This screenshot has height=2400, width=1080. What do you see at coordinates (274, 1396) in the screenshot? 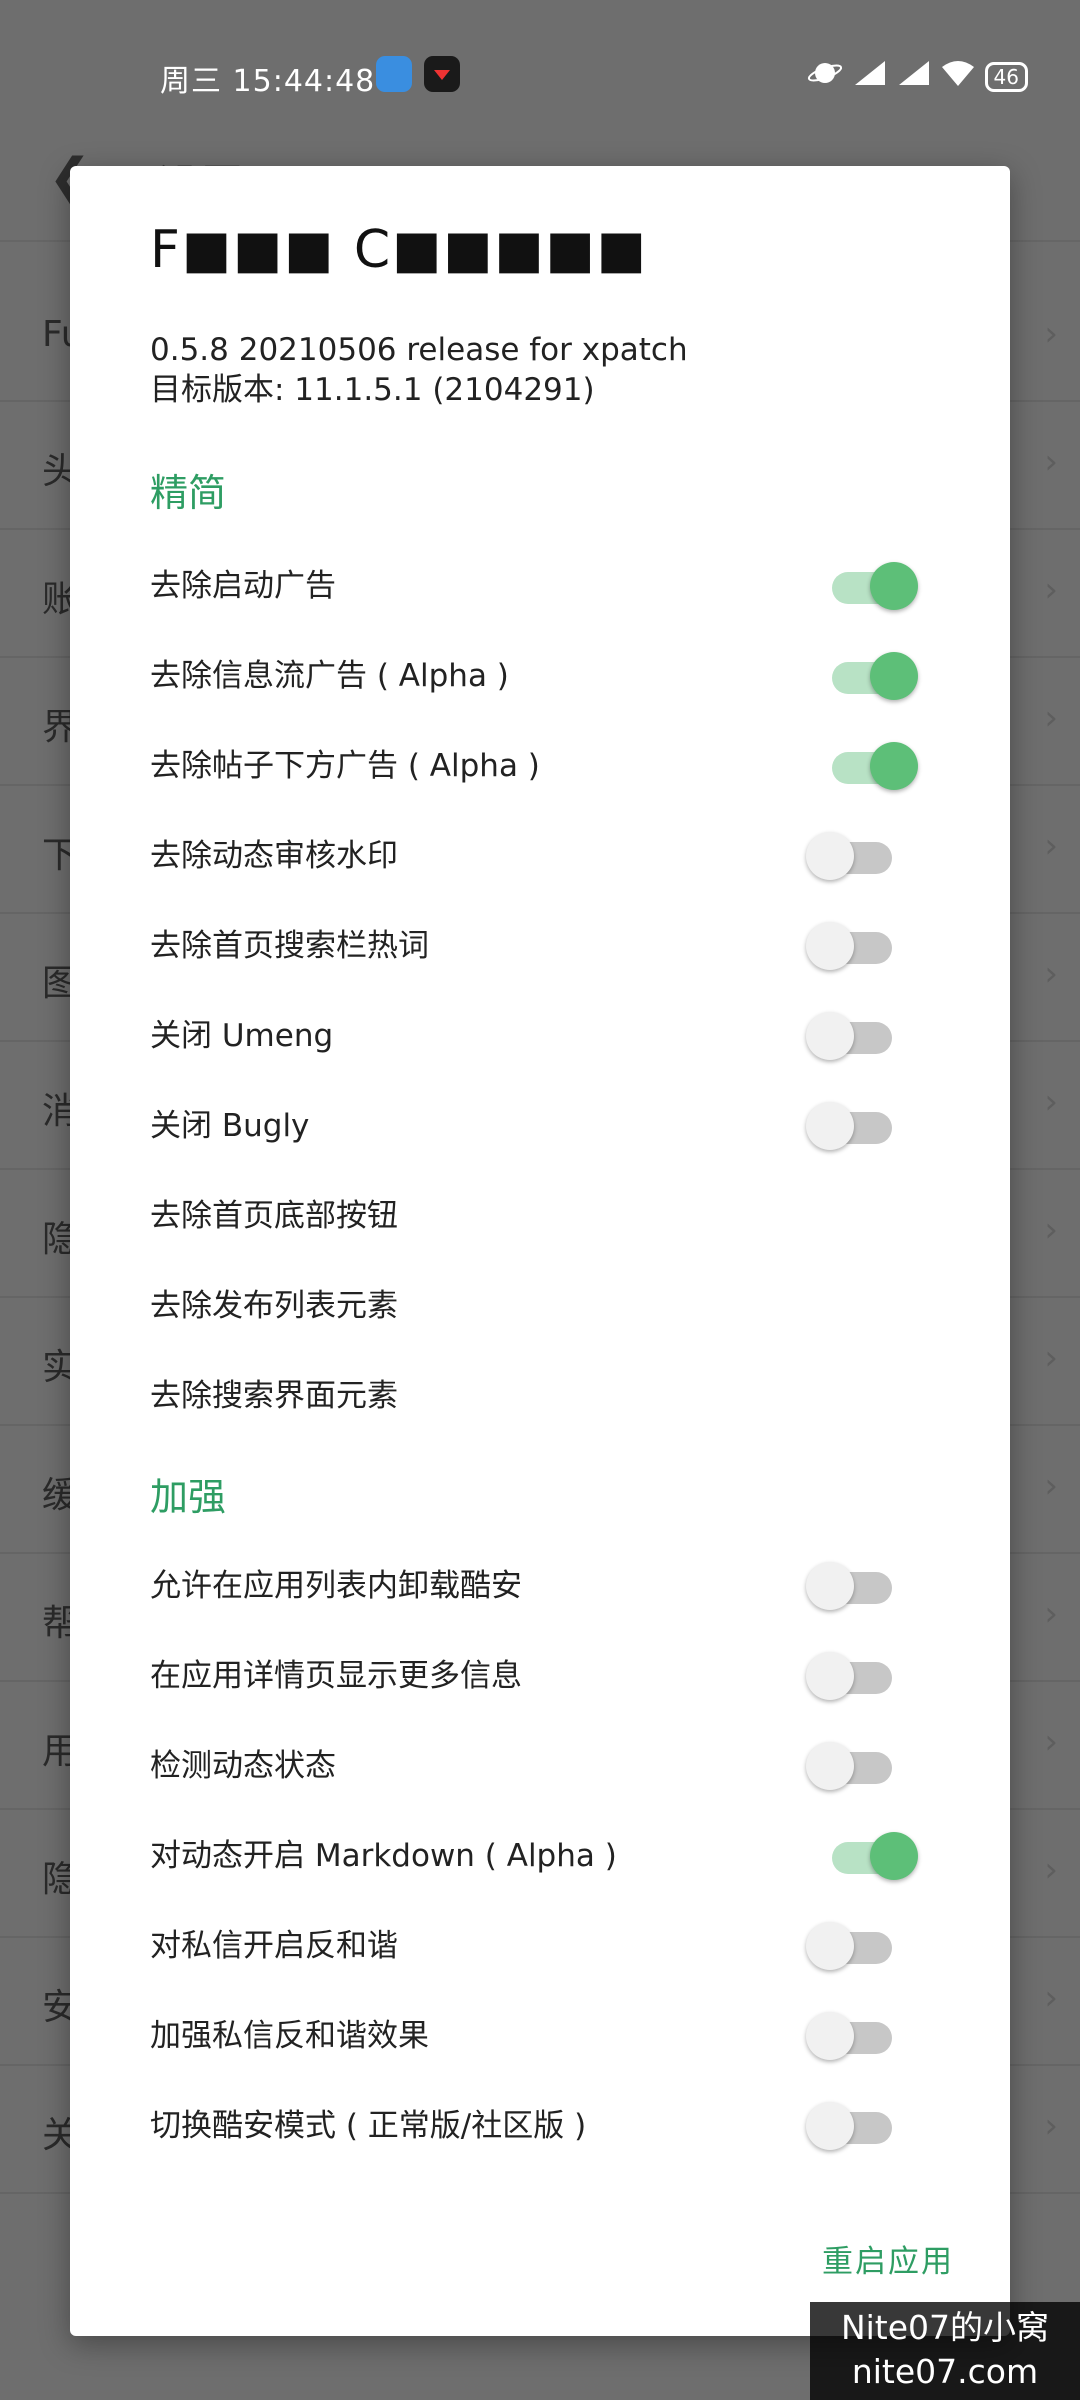
I see `pref-label: 去除搜索界面元素` at bounding box center [274, 1396].